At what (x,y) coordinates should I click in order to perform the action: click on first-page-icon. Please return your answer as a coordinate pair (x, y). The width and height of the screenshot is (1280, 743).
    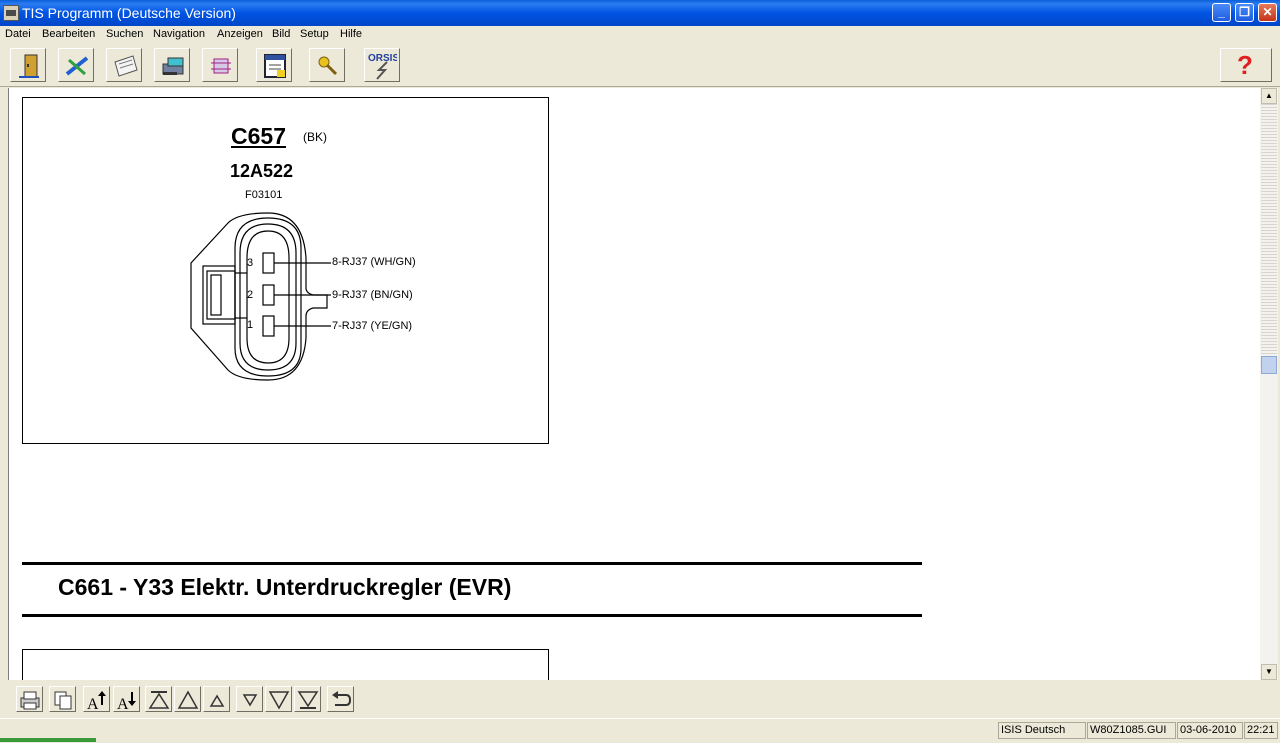
    Looking at the image, I should click on (159, 700).